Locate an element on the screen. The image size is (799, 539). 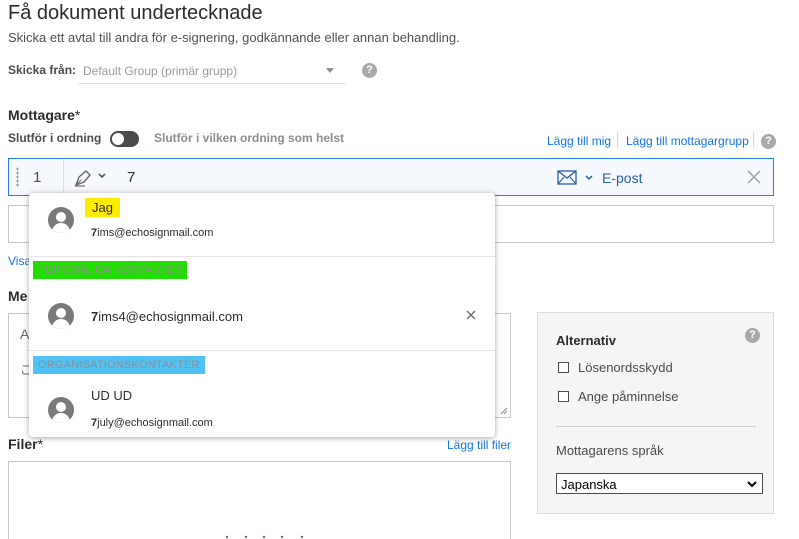
contact-item-personal: 7ims4@echosignmail.com is located at coordinates (262, 316).